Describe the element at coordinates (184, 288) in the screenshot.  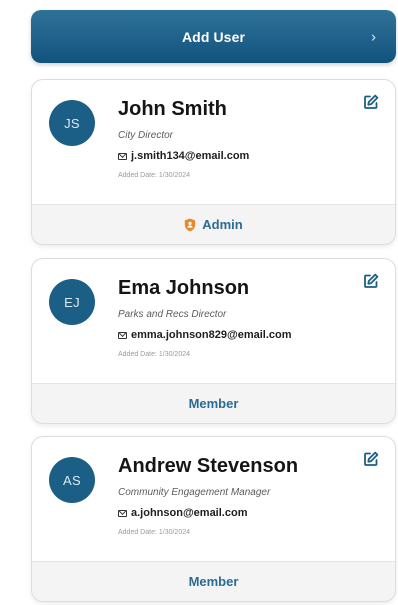
I see `user-name: Ema Johnson` at that location.